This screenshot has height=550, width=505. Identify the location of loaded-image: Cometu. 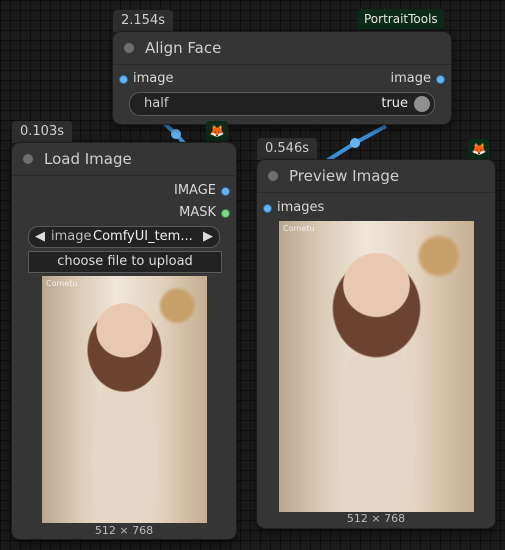
(124, 399).